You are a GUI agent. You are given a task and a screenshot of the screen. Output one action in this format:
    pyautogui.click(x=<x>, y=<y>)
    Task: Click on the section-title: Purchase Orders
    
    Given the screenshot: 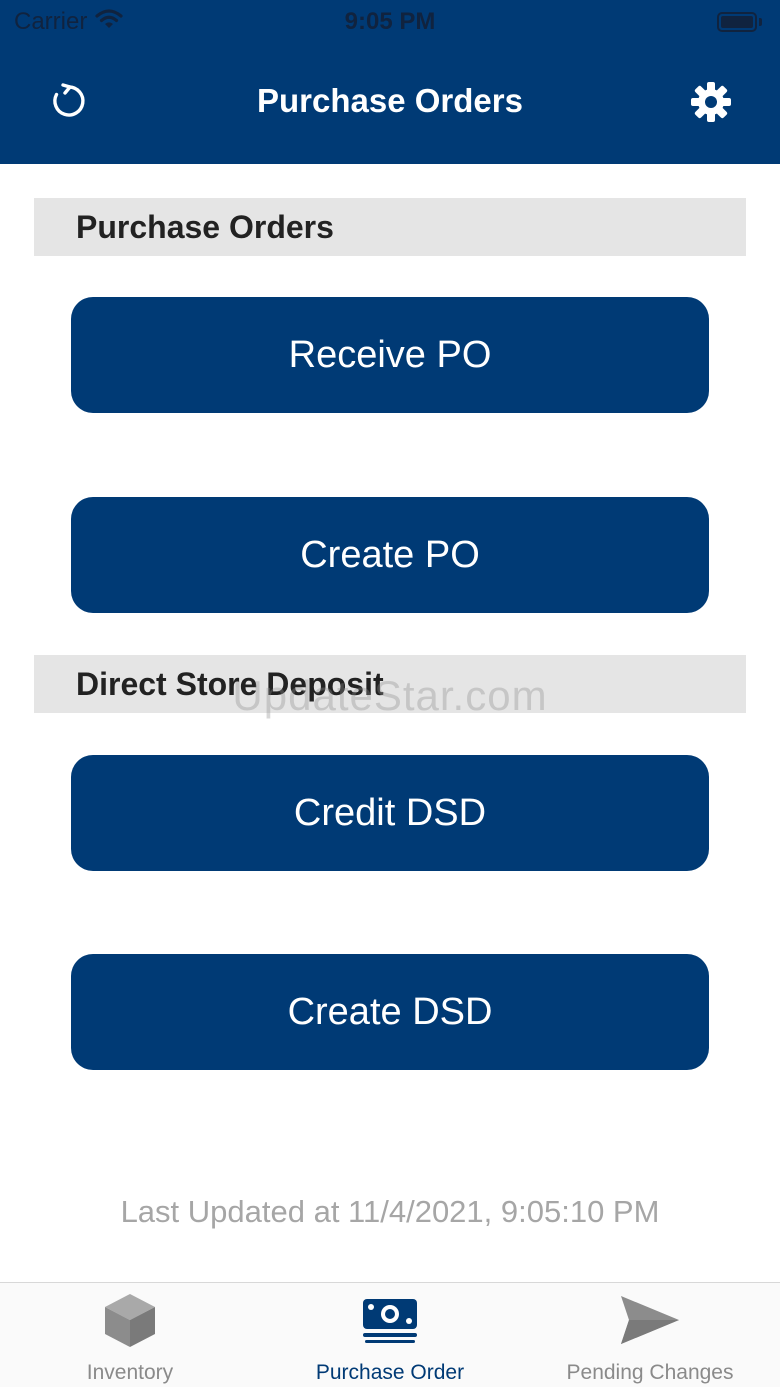 What is the action you would take?
    pyautogui.click(x=205, y=226)
    